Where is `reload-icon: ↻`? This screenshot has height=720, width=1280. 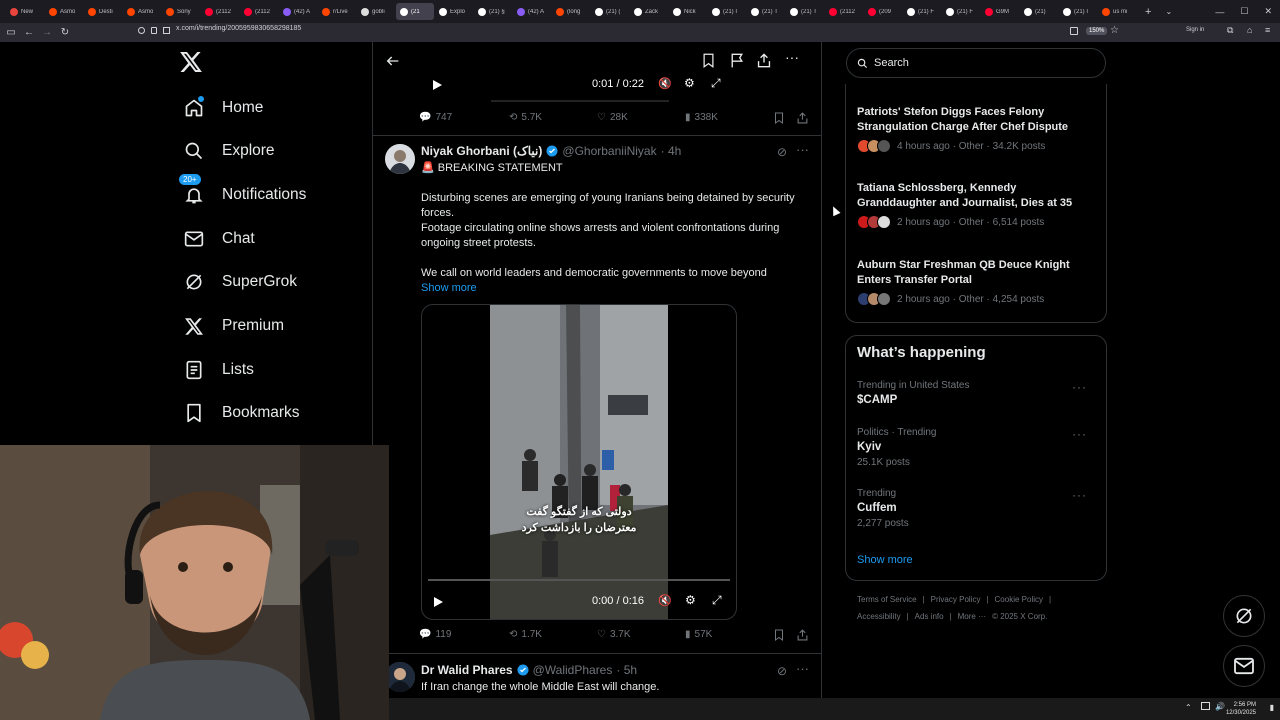 reload-icon: ↻ is located at coordinates (65, 32).